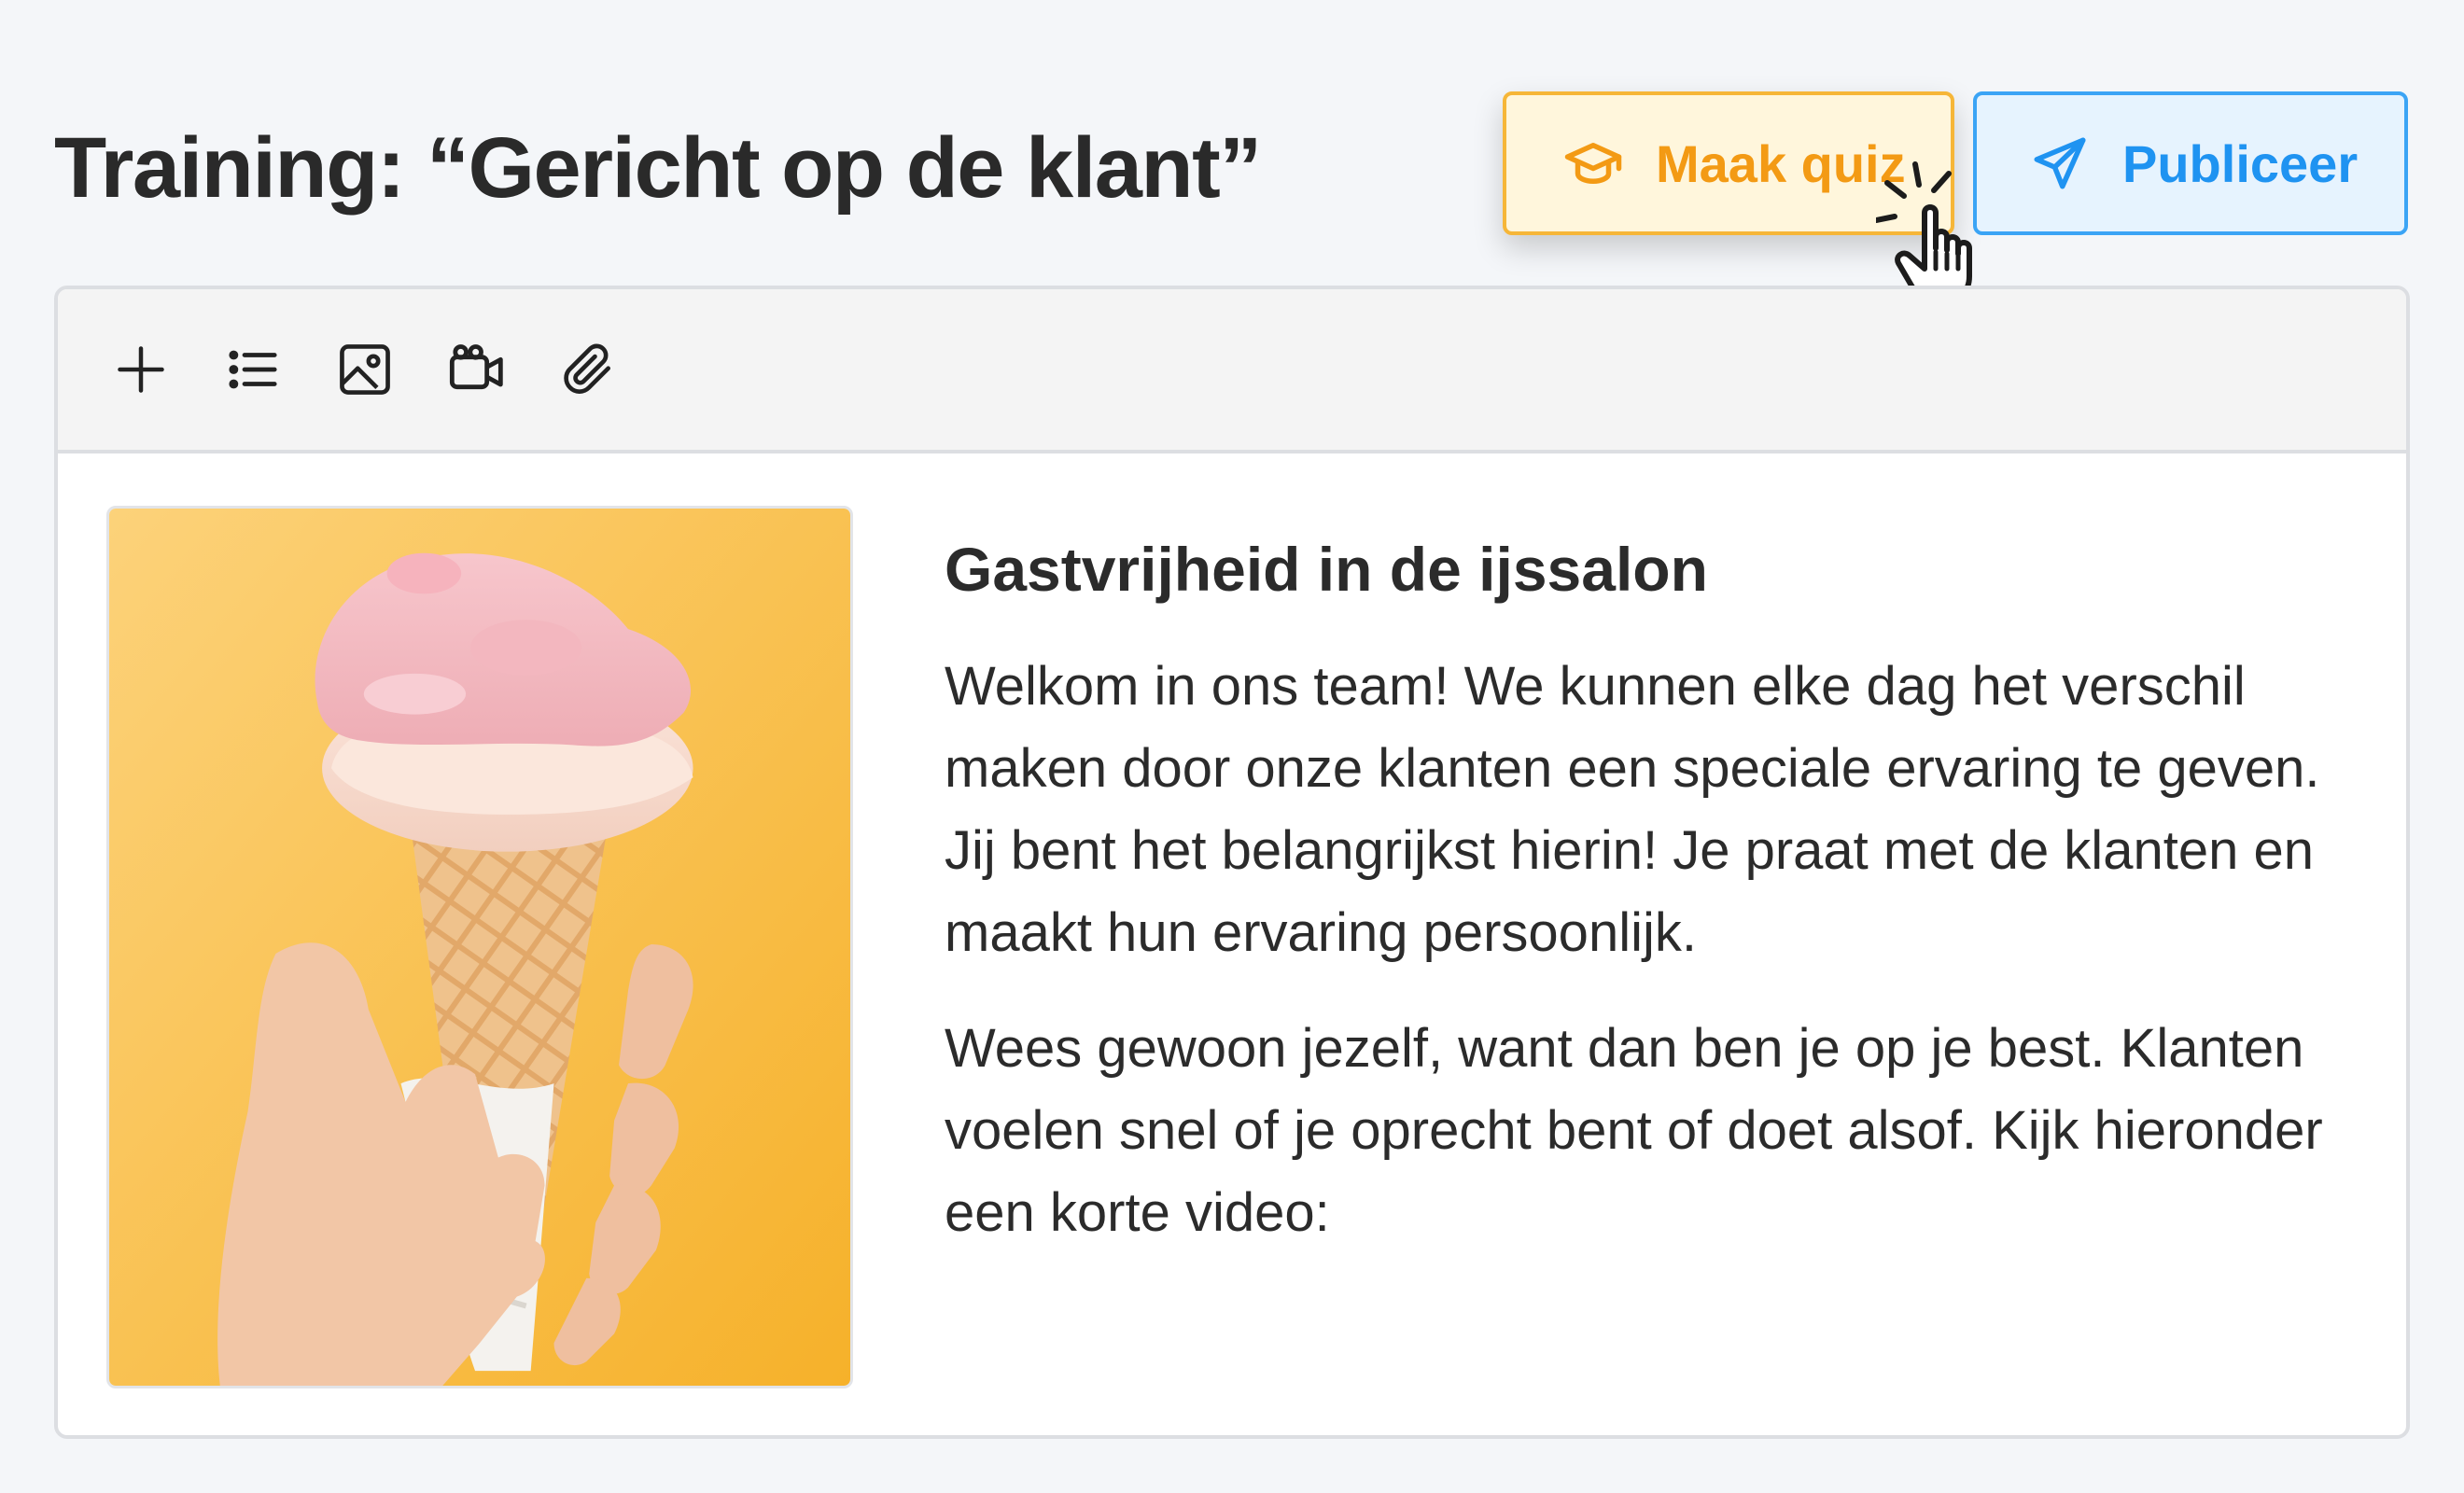  I want to click on insert-image-button, so click(365, 370).